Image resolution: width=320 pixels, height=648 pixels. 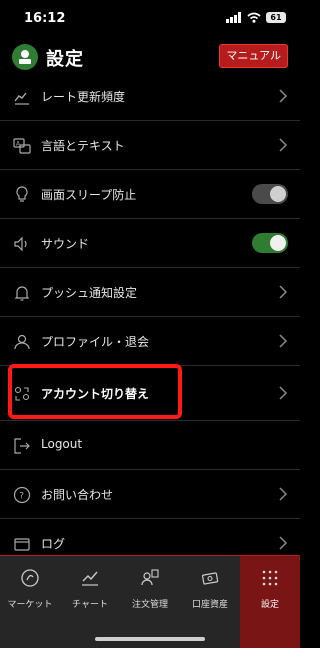 I want to click on wifi-icon, so click(x=254, y=17).